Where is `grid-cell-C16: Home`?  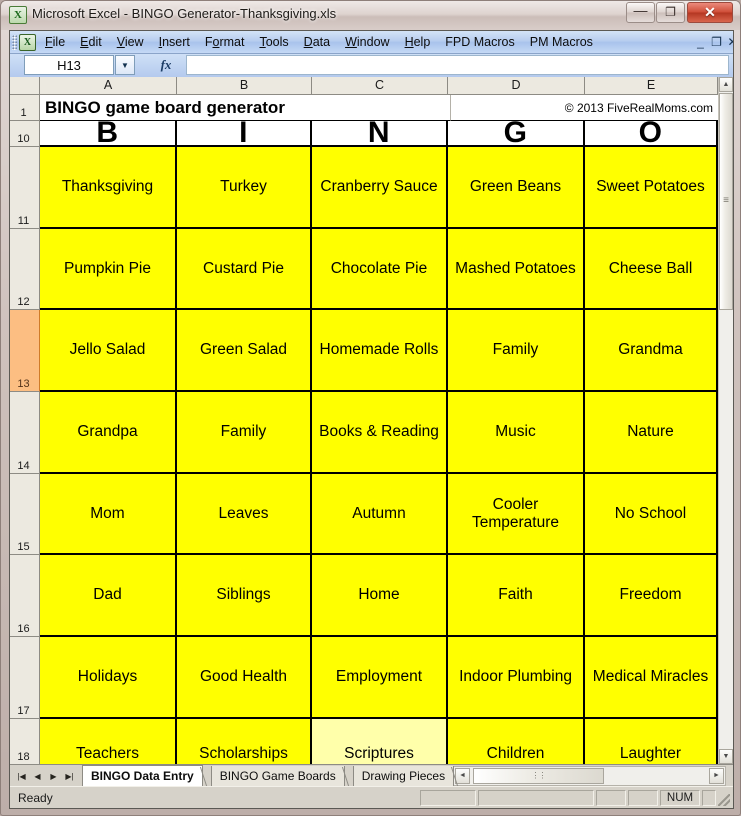
grid-cell-C16: Home is located at coordinates (380, 596).